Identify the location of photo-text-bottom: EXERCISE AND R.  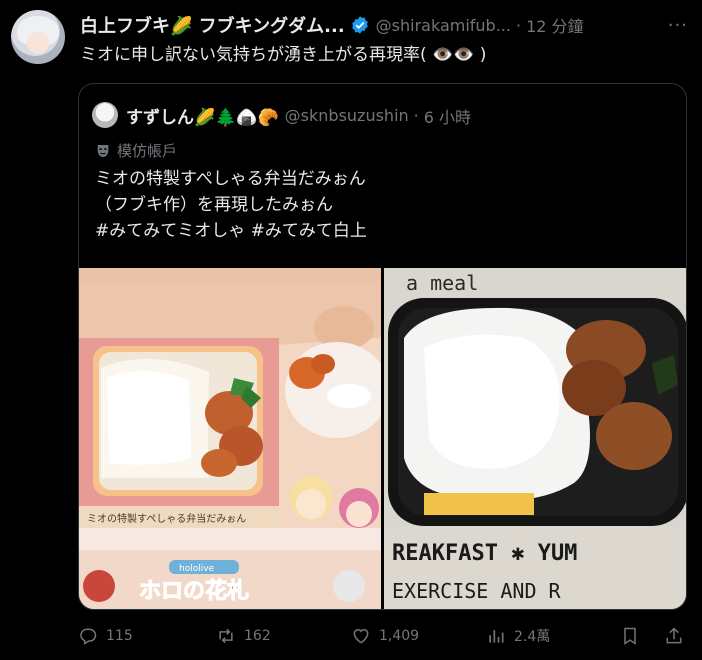
(477, 591).